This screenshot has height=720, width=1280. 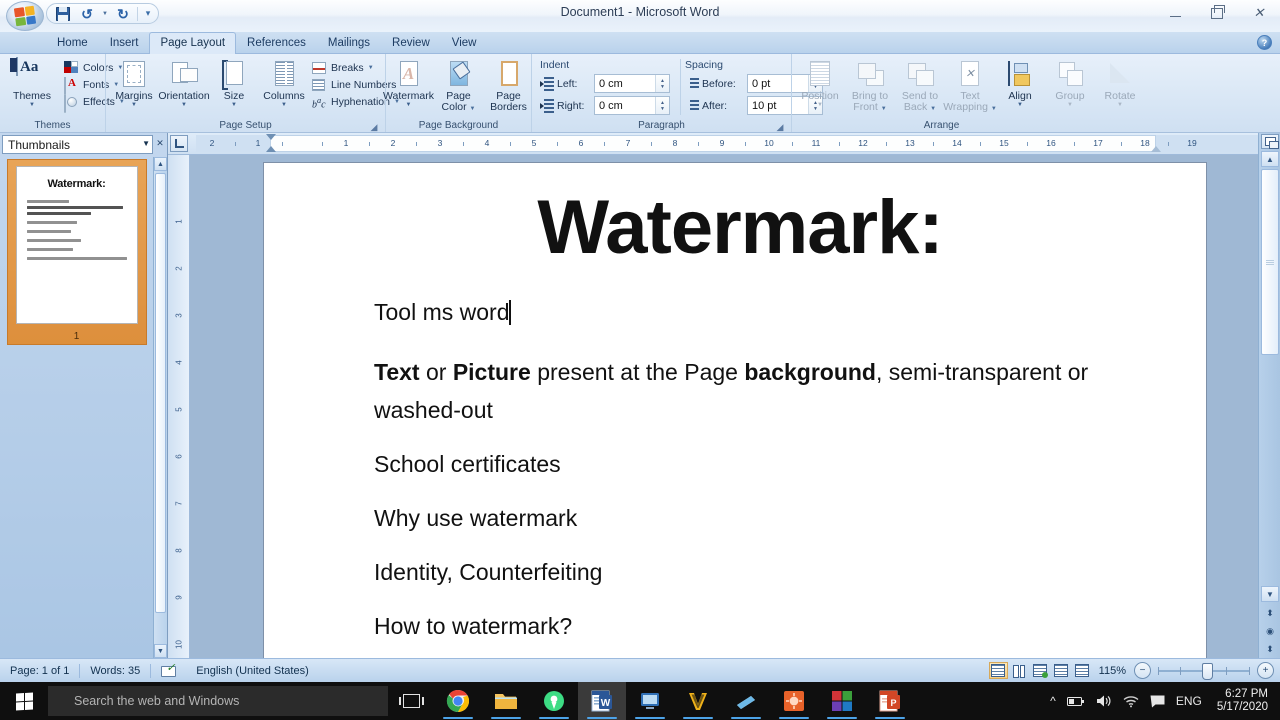 What do you see at coordinates (920, 86) in the screenshot?
I see `send-to-back-button: Send to Back ▼` at bounding box center [920, 86].